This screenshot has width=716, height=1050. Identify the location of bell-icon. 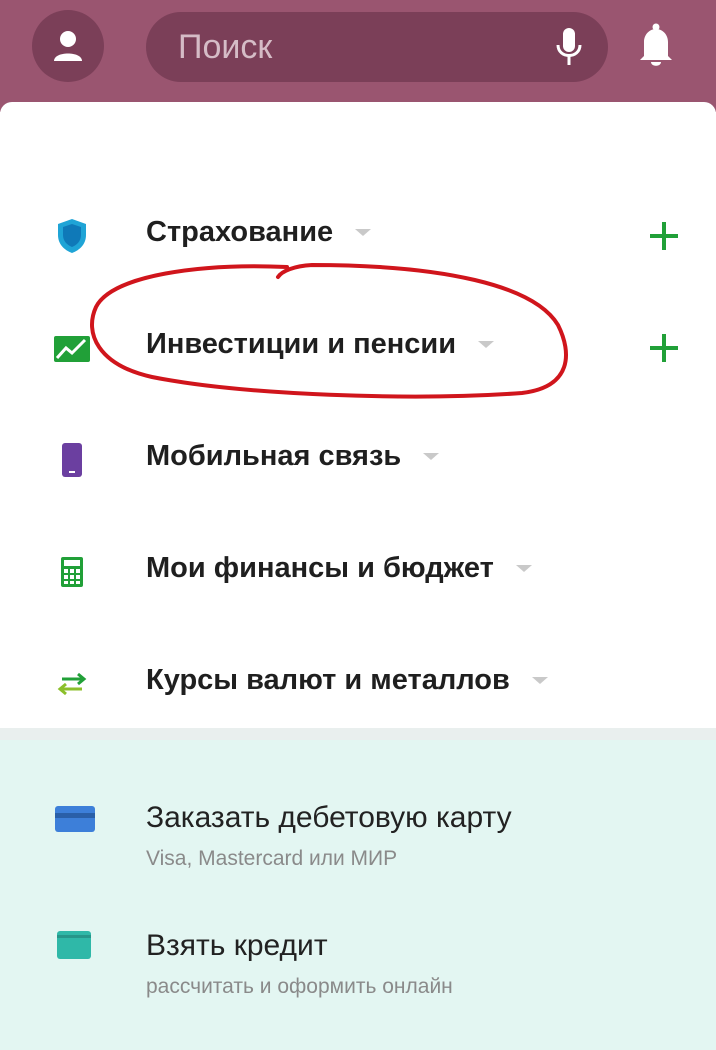
(656, 45).